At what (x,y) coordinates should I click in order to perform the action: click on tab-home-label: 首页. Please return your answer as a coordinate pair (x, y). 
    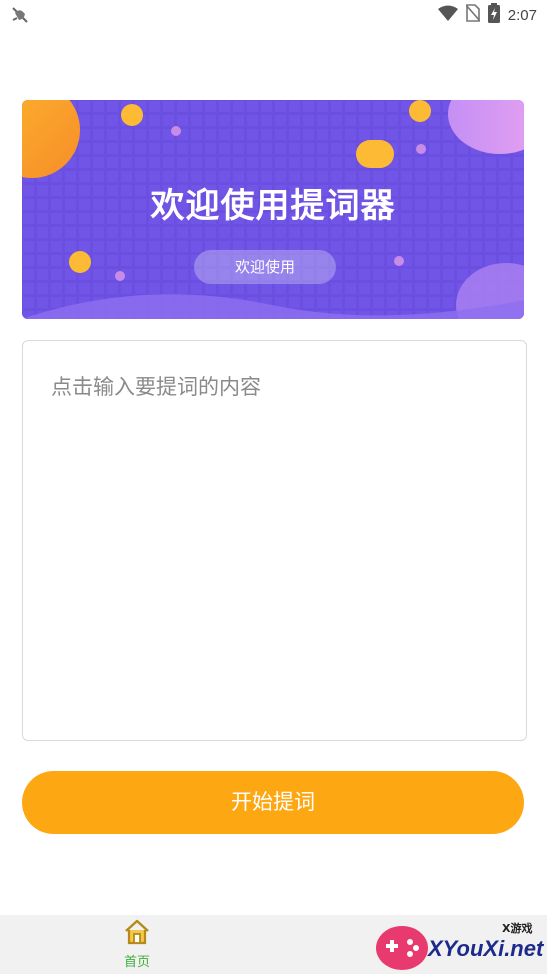
    Looking at the image, I should click on (136, 962).